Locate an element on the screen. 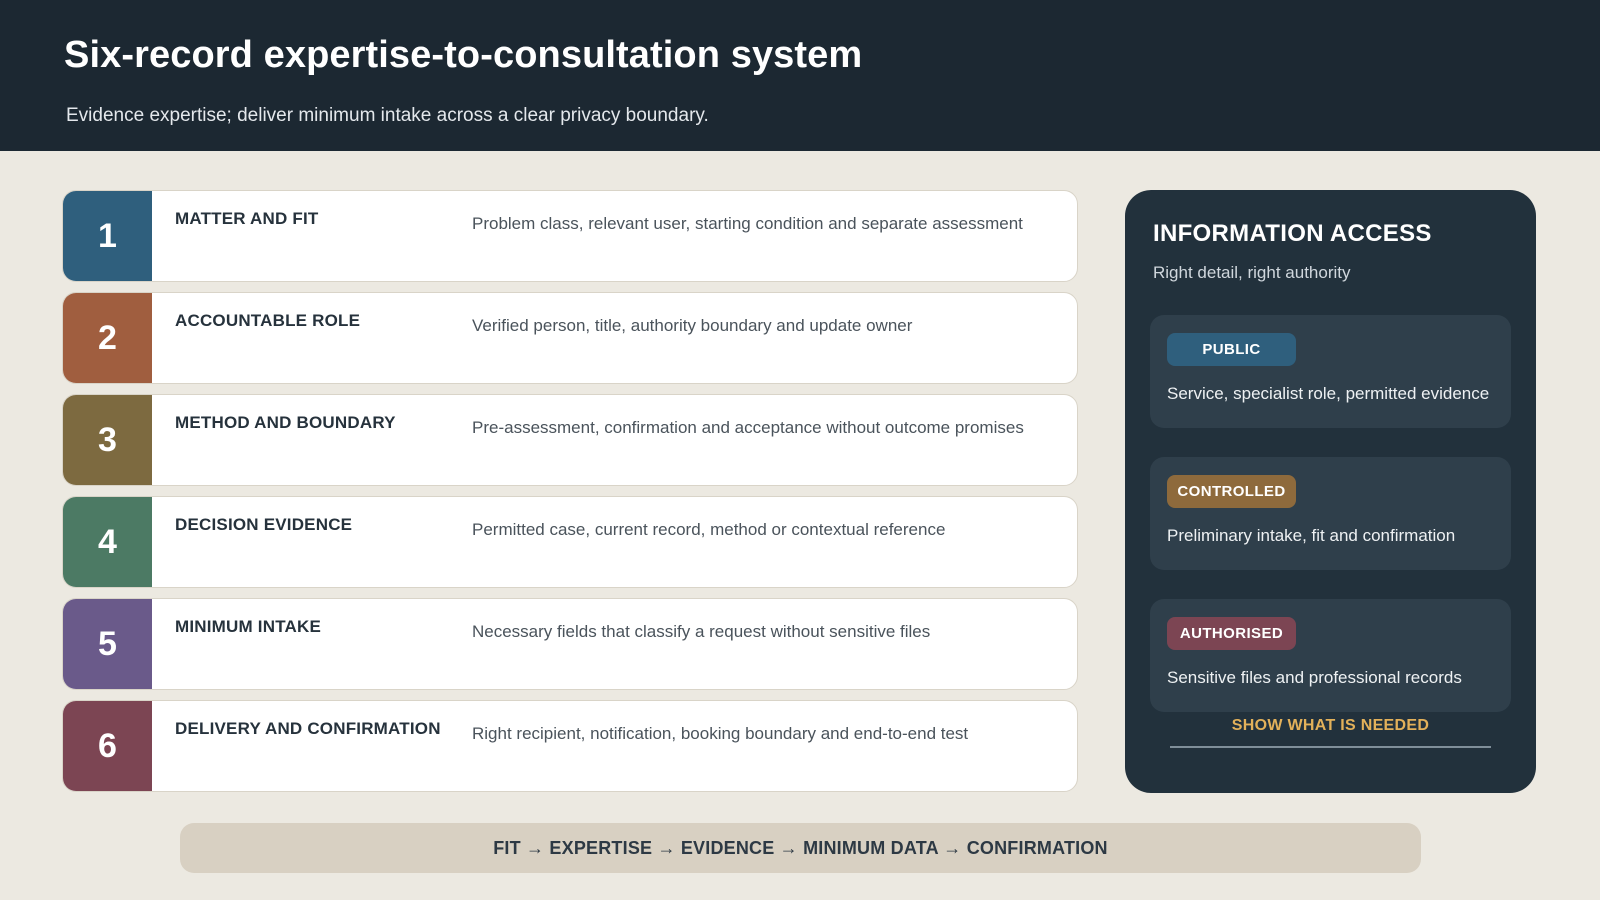 The height and width of the screenshot is (900, 1600). tier-description: Preliminary intake, fit and confirmation is located at coordinates (1311, 535).